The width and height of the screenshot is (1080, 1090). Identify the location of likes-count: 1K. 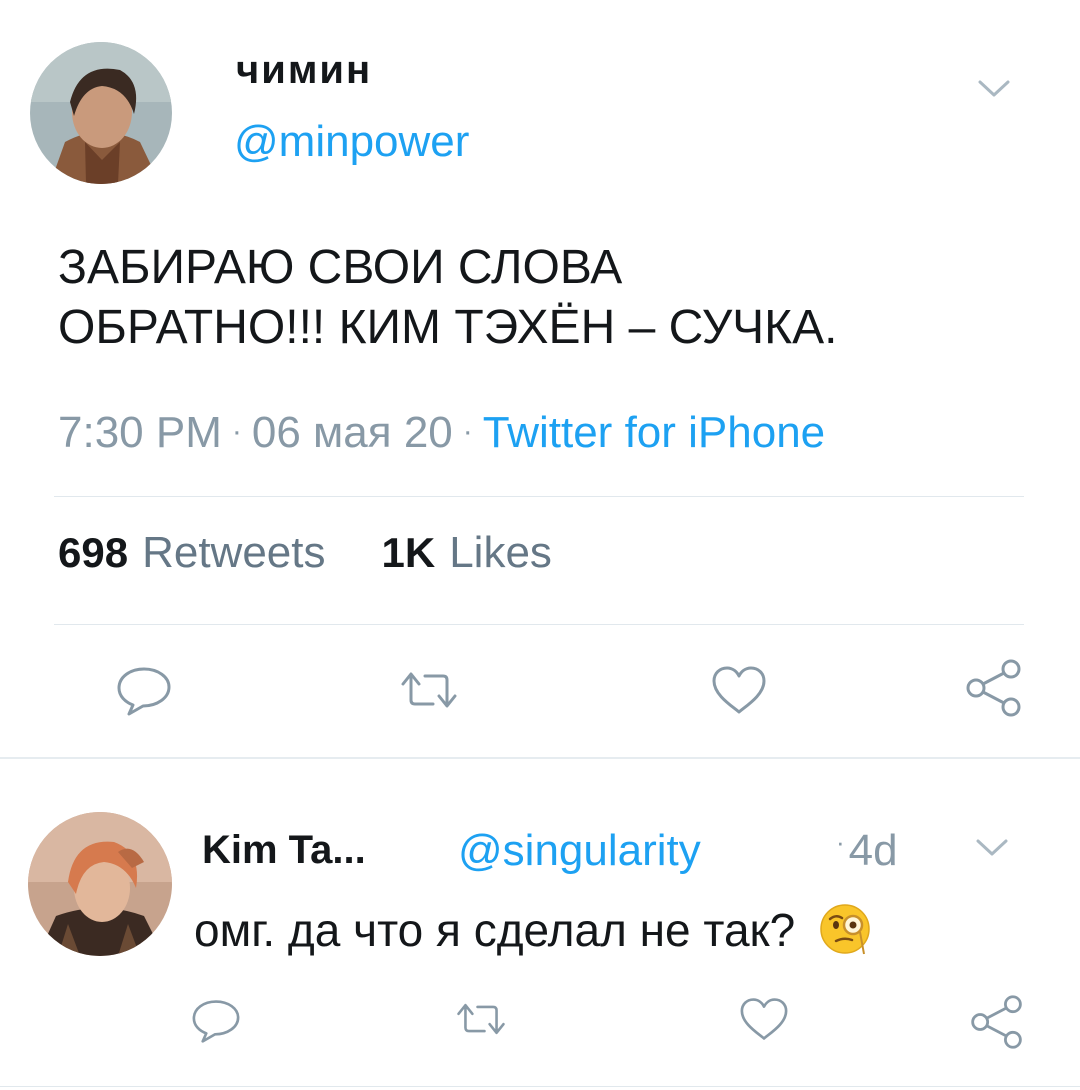
(408, 552).